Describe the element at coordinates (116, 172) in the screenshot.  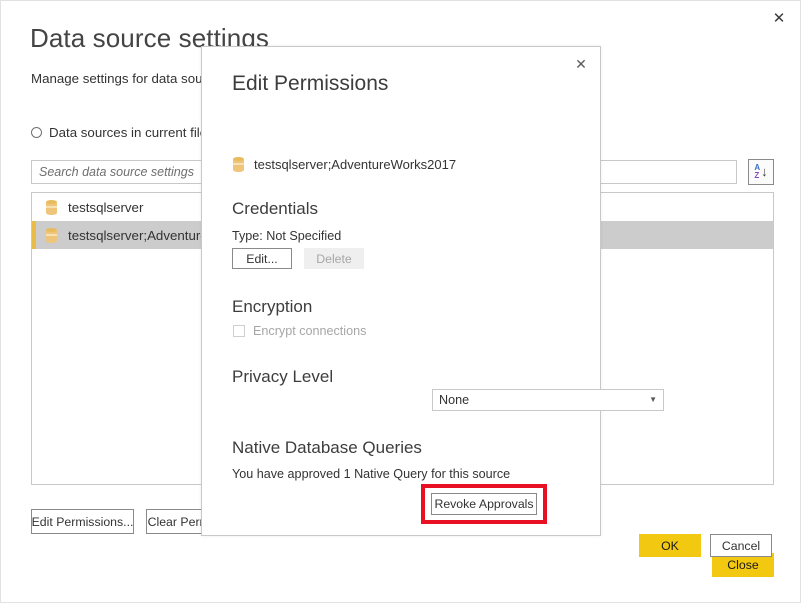
I see `search-placeholder: Search data source settings` at that location.